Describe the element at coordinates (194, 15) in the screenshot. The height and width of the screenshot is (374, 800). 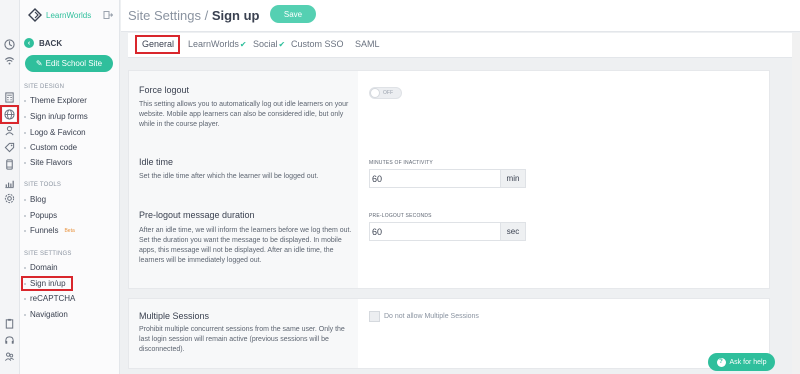
I see `page-title: Site Settings / Sign up` at that location.